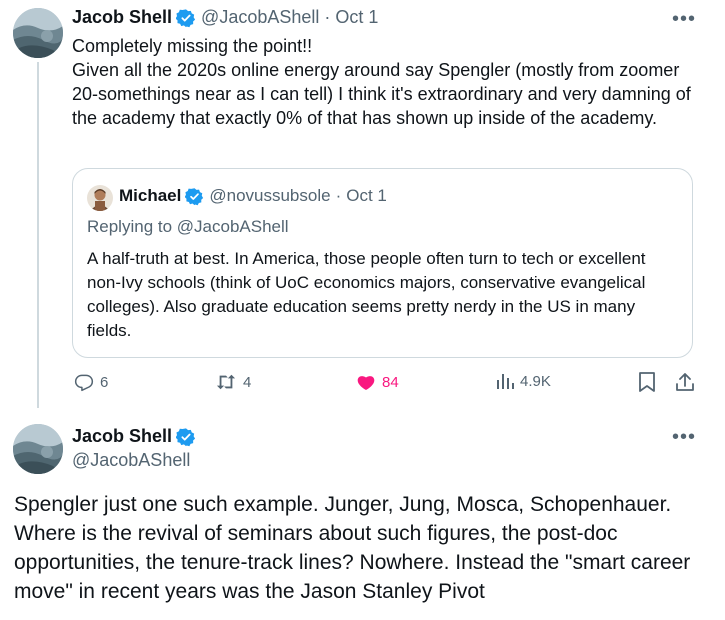  What do you see at coordinates (84, 382) in the screenshot?
I see `reply-icon` at bounding box center [84, 382].